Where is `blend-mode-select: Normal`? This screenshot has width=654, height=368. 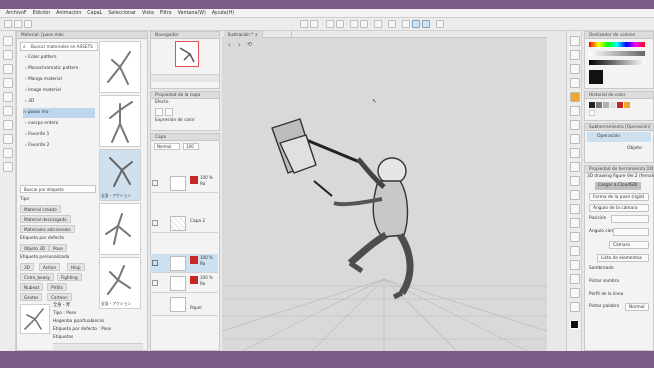
blend-mode-select: Normal is located at coordinates (167, 146).